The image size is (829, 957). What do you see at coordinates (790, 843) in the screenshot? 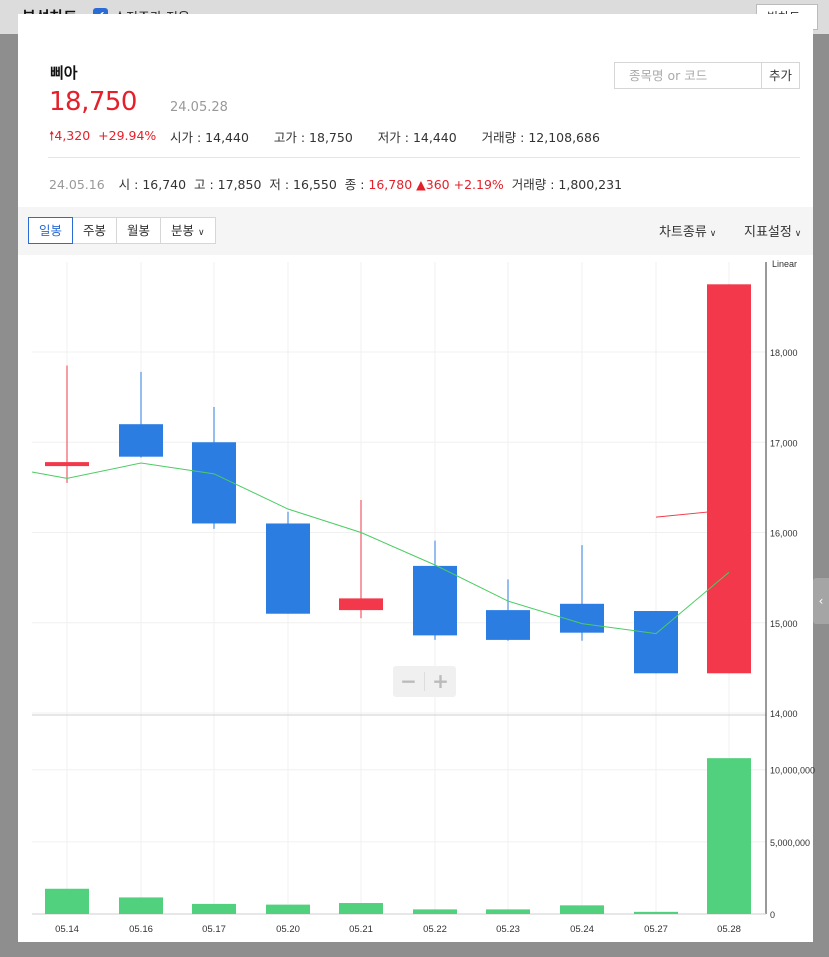
I see `volume-tick-label: 5,000,000` at bounding box center [790, 843].